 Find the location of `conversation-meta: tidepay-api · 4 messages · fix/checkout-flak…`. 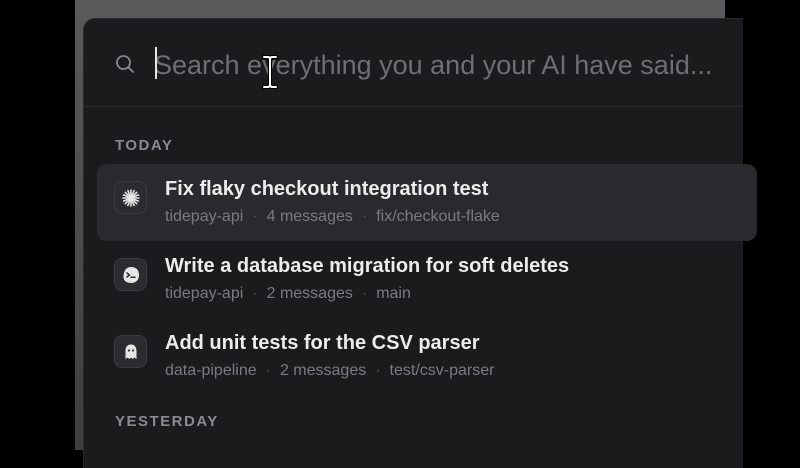

conversation-meta: tidepay-api · 4 messages · fix/checkout-flak… is located at coordinates (332, 217).